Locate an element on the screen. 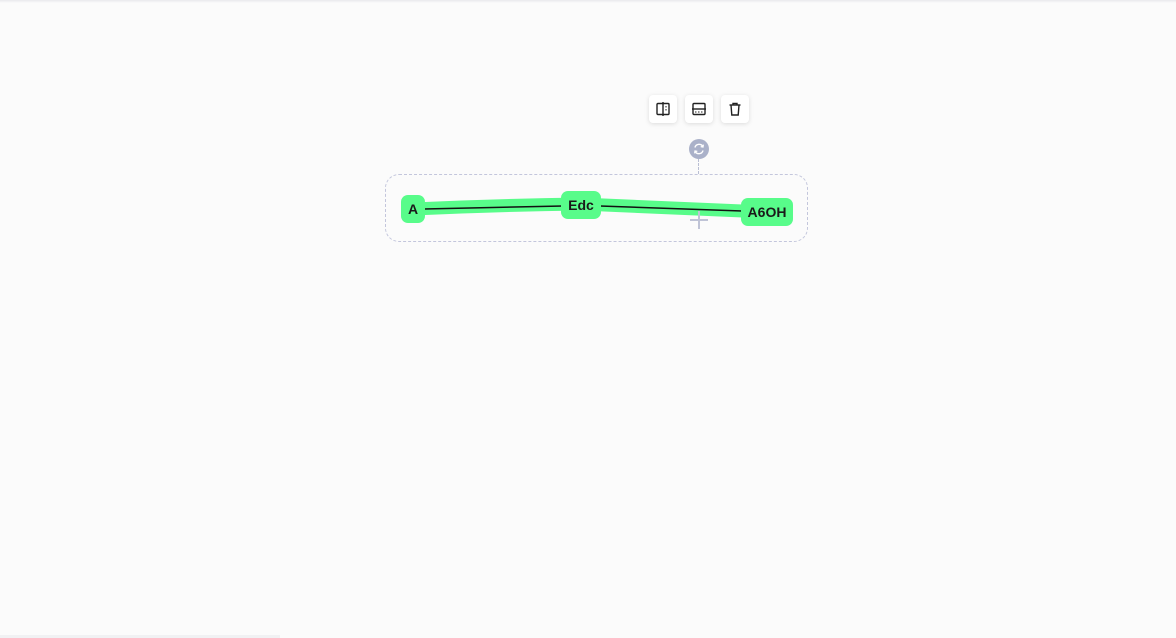 The width and height of the screenshot is (1176, 638). diagram-edges is located at coordinates (590, 208).